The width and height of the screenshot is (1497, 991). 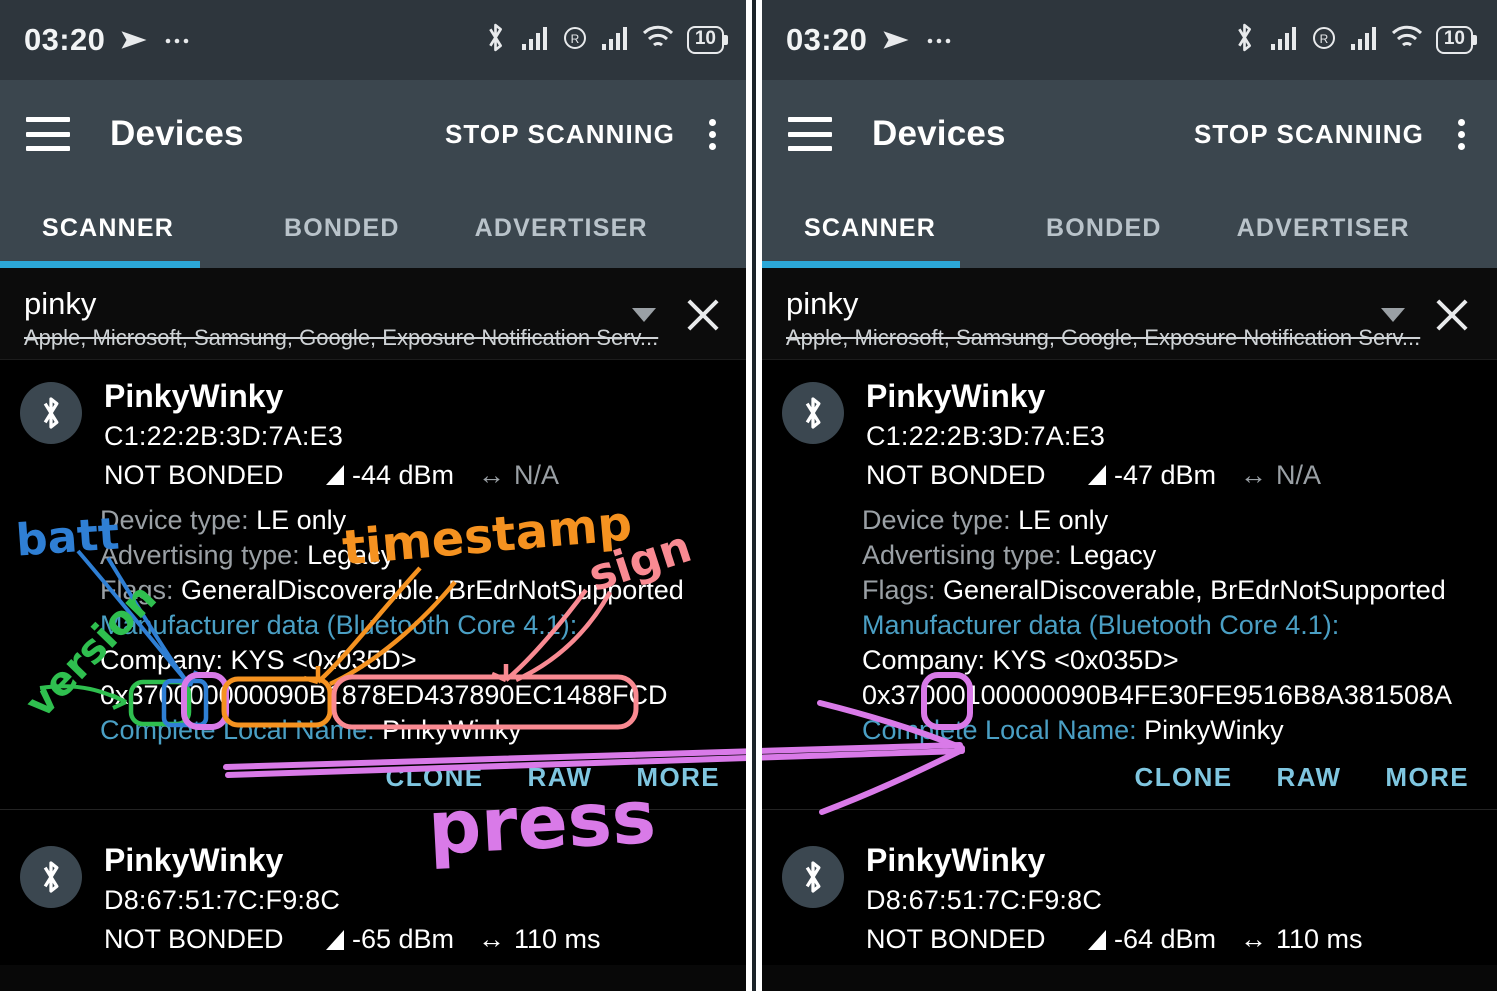 I want to click on manufacturer-hex: 0x370000000090B1878ED437890EC1488FCD, so click(x=384, y=695).